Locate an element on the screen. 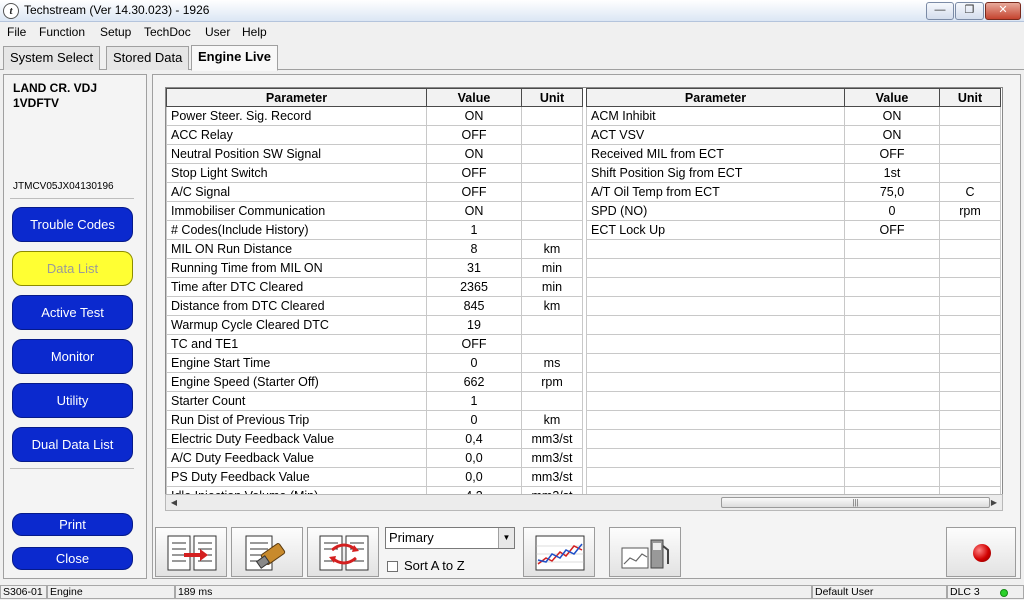 Image resolution: width=1024 pixels, height=600 pixels. record-button is located at coordinates (981, 552).